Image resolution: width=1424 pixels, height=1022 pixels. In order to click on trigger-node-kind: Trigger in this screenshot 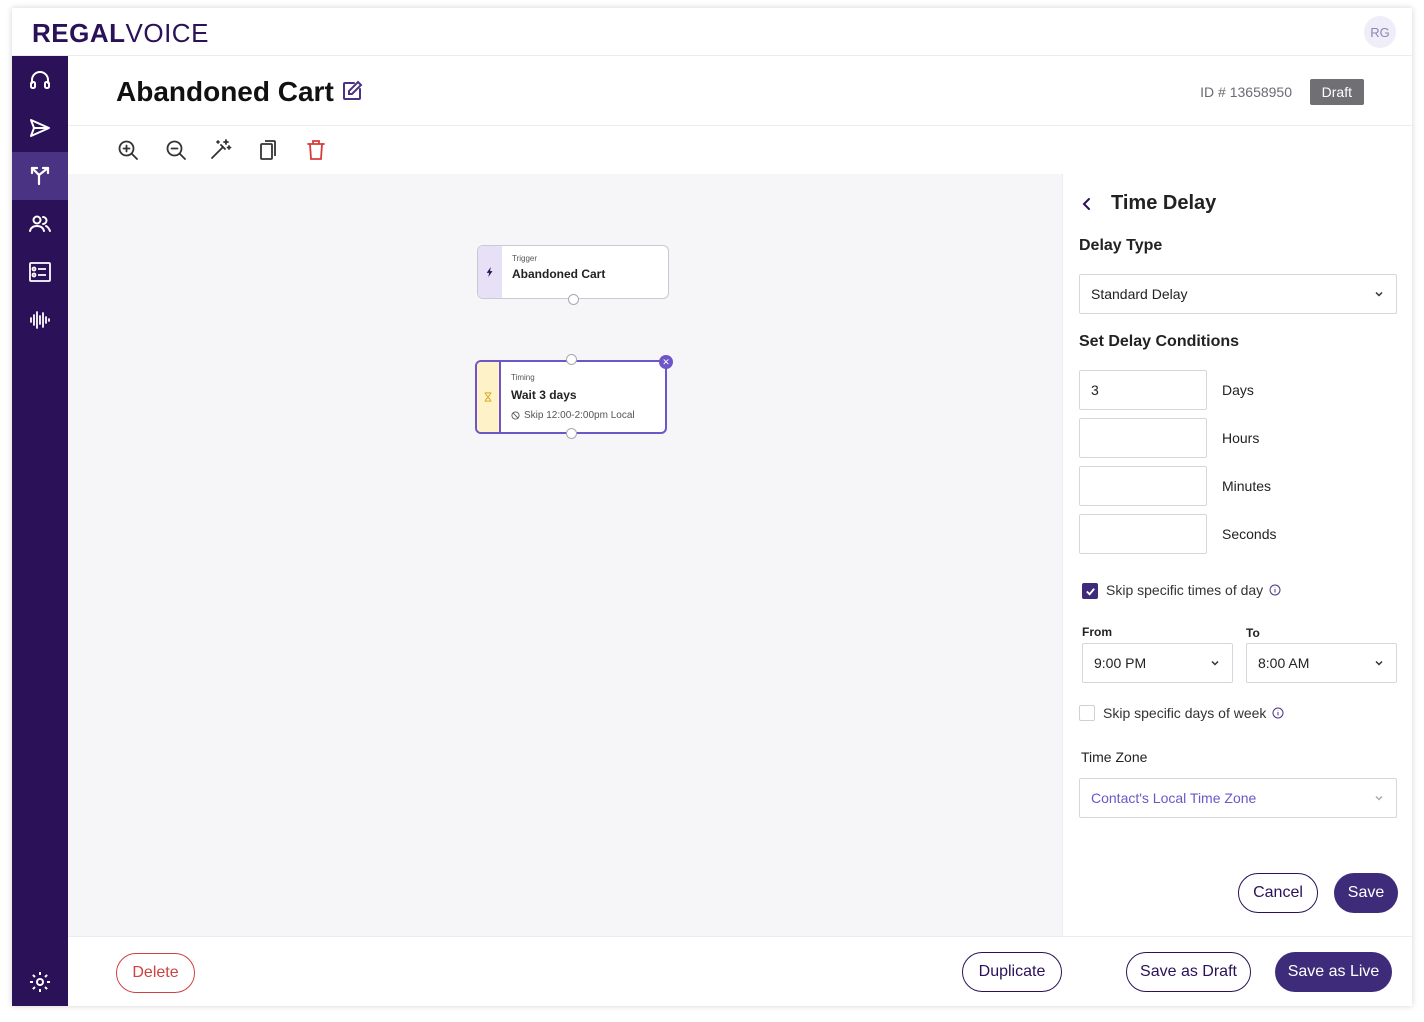, I will do `click(525, 258)`.